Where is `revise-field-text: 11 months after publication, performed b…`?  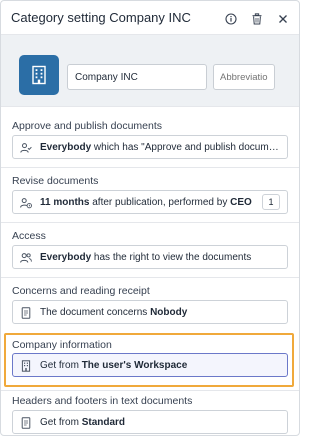 revise-field-text: 11 months after publication, performed b… is located at coordinates (146, 202).